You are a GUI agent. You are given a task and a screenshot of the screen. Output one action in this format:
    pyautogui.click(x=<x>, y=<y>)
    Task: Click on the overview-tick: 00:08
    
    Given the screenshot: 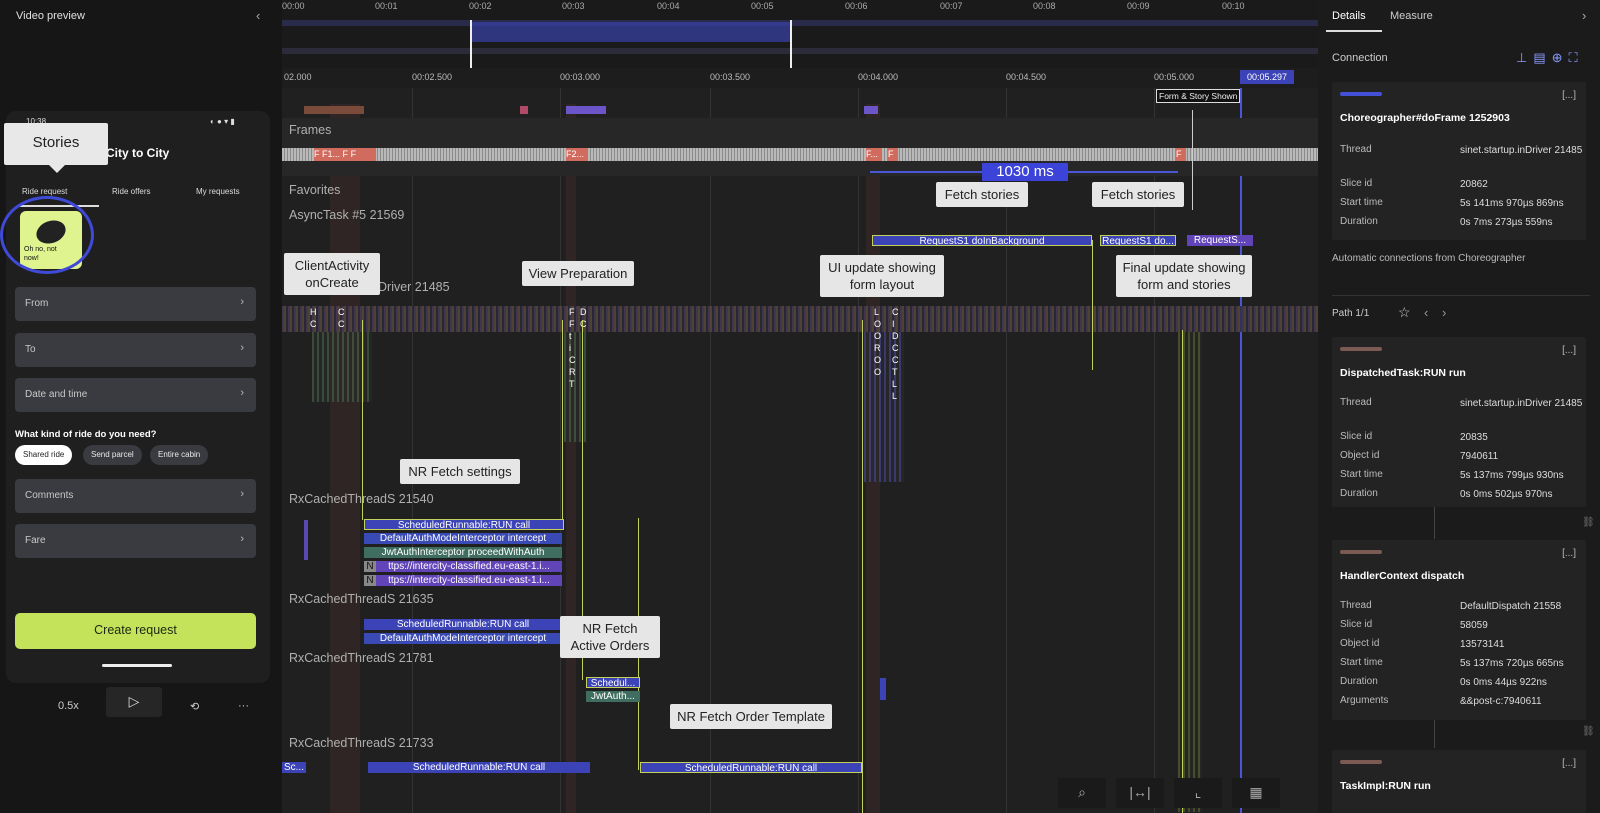 What is the action you would take?
    pyautogui.click(x=1044, y=6)
    